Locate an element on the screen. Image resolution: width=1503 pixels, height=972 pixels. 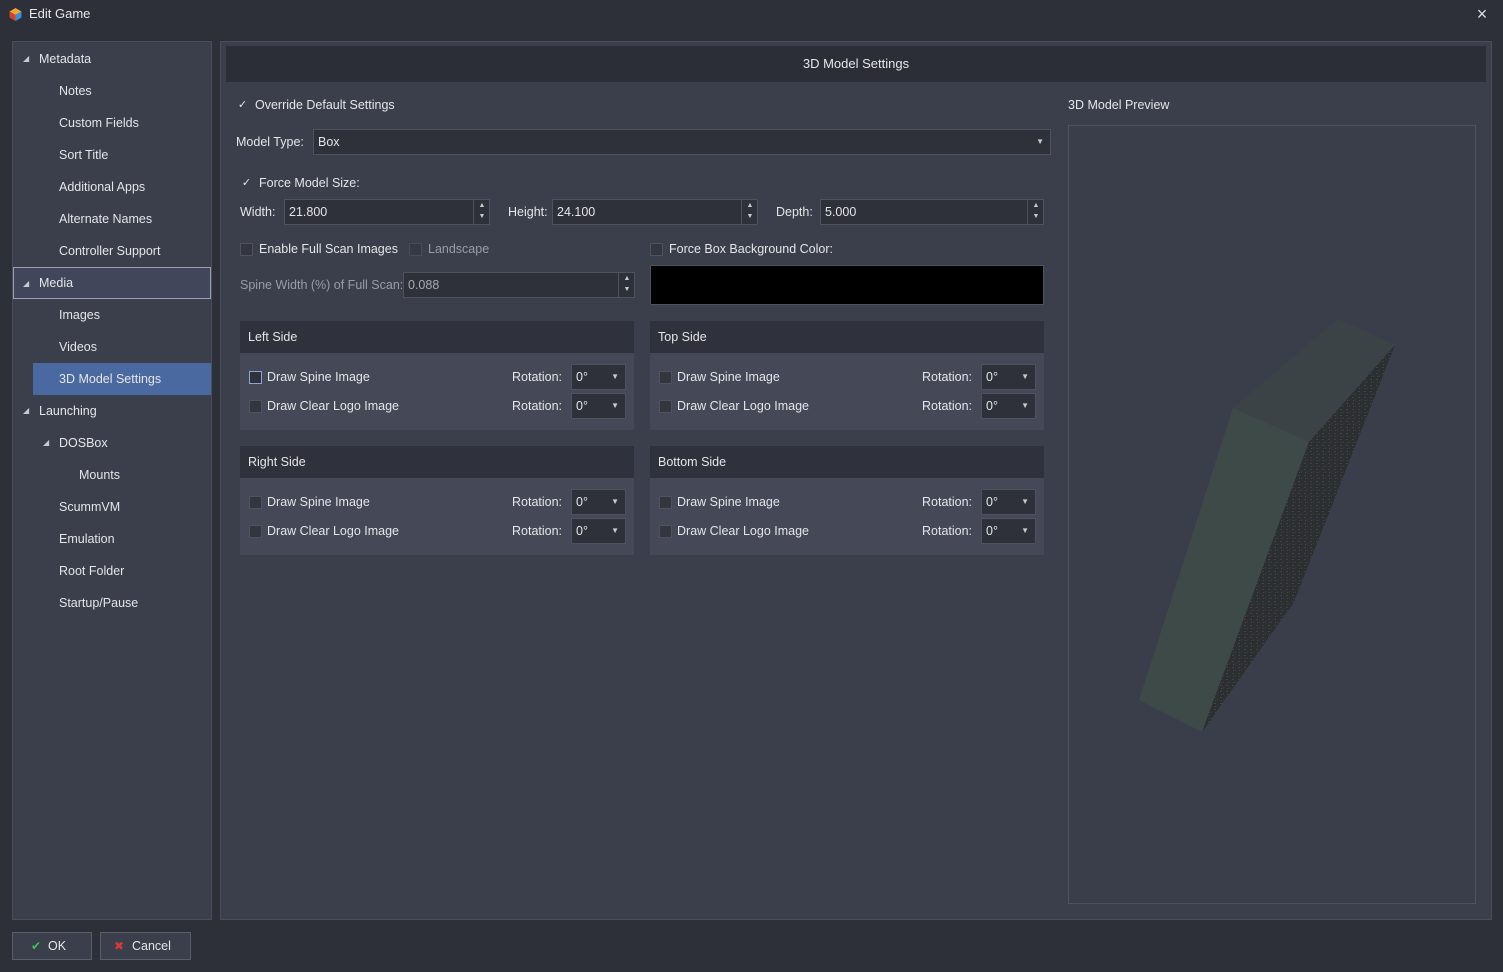
sidebar-item-alternate-names: Alternate Names is located at coordinates (112, 219).